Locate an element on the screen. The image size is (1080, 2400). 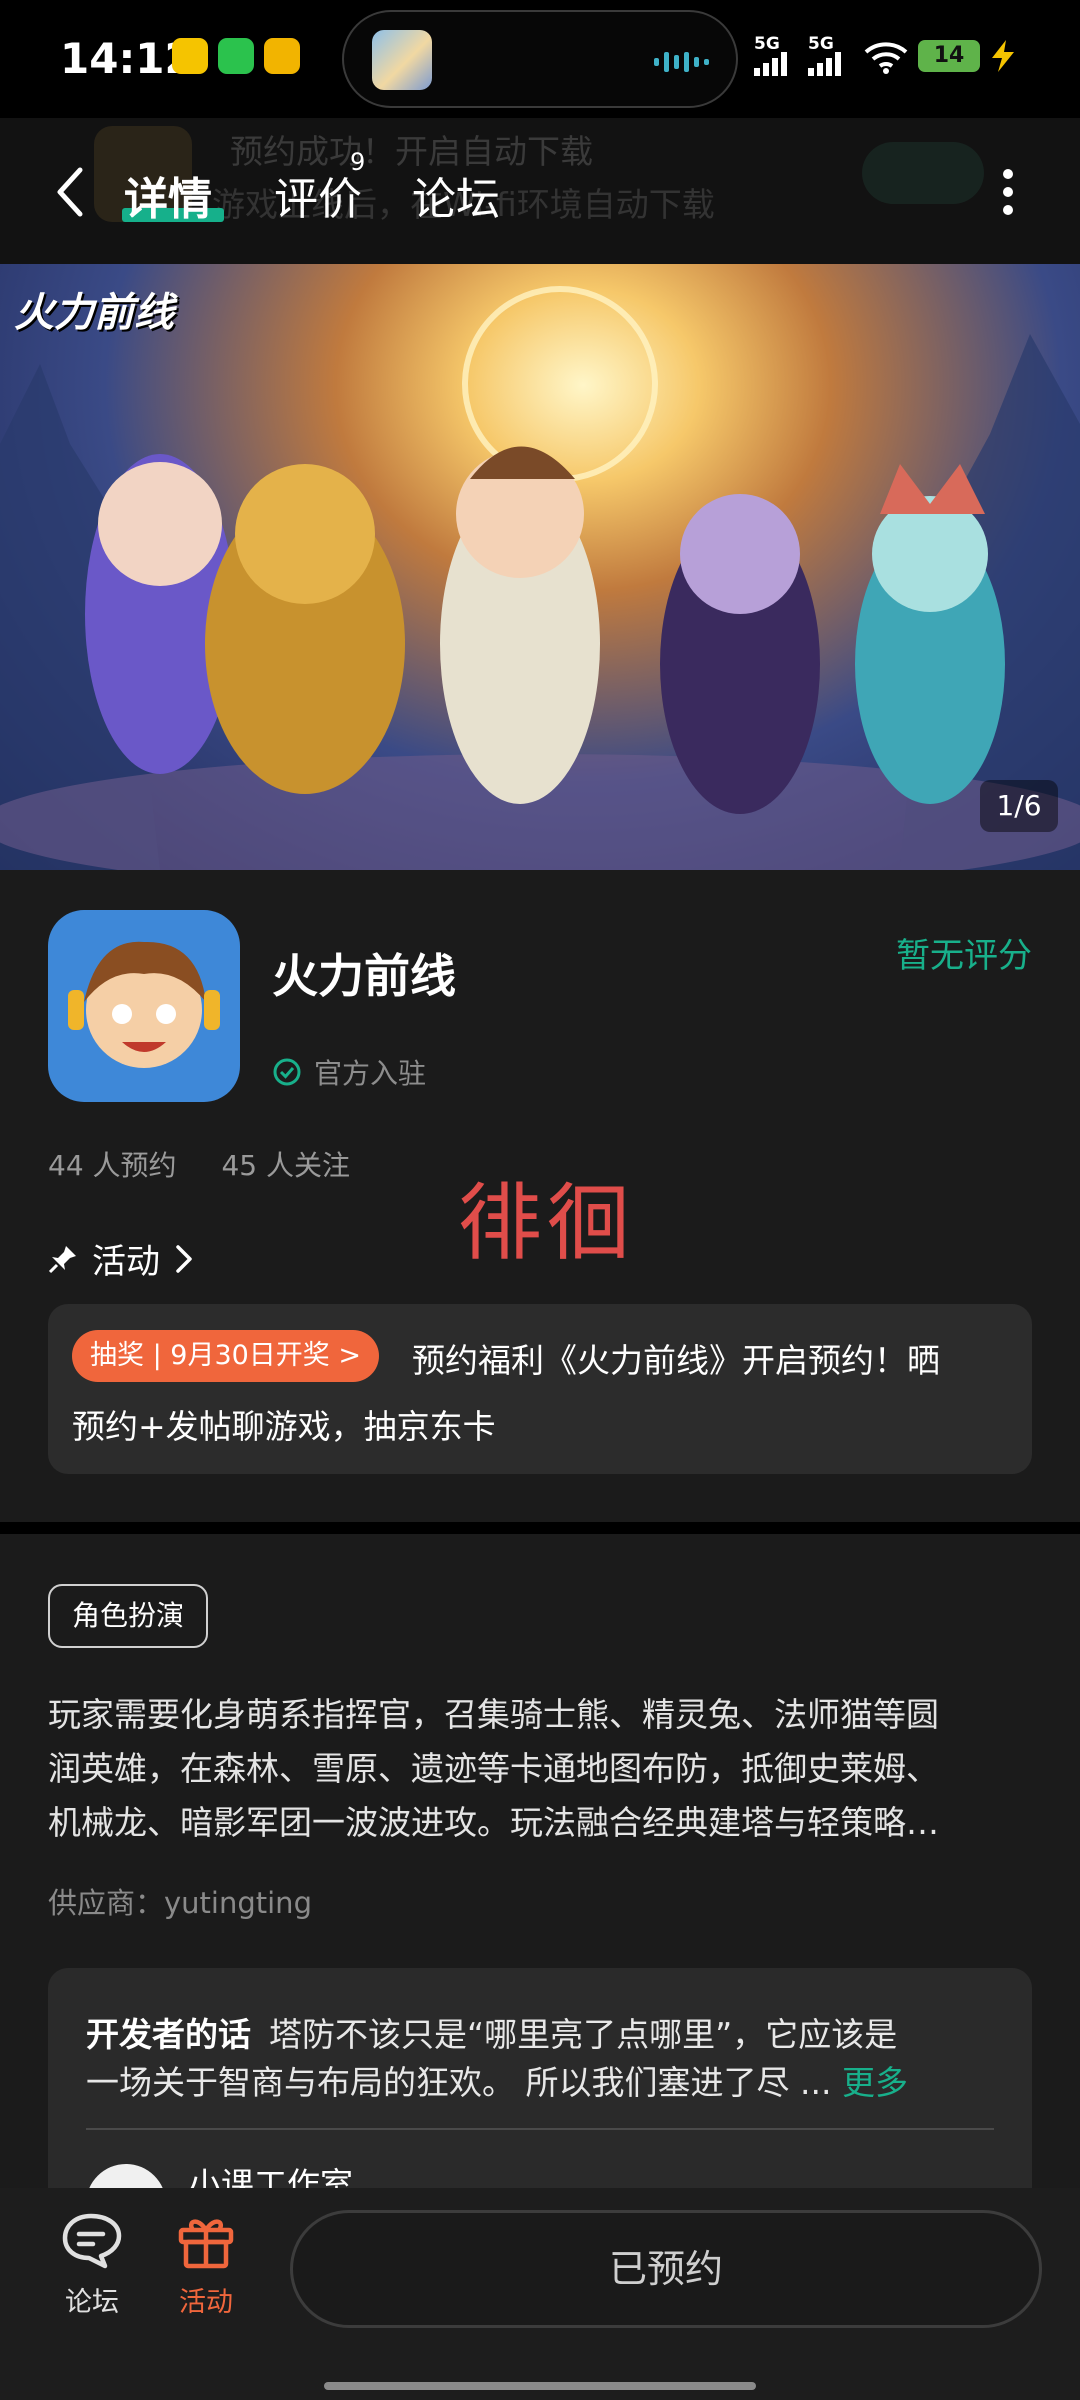
signal-5g-label-1: 5G is located at coordinates (767, 44).